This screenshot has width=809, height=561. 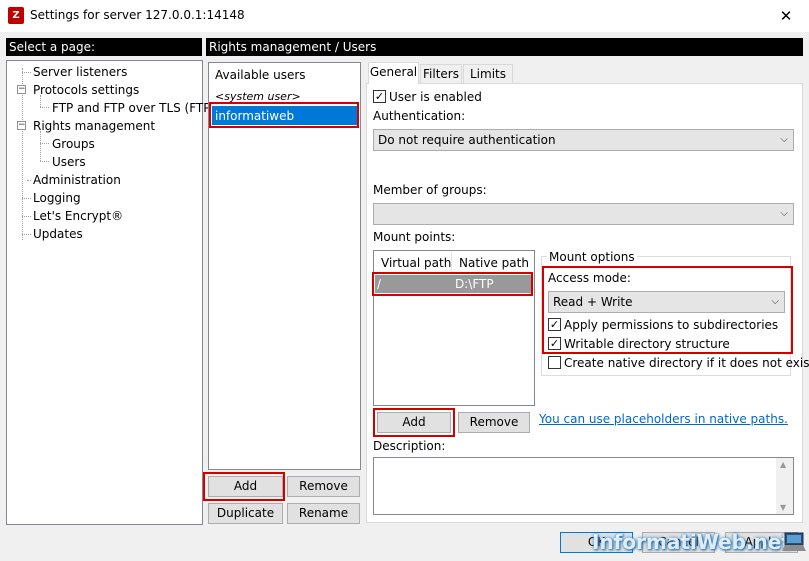 I want to click on available-users-heading: Available users, so click(x=260, y=75).